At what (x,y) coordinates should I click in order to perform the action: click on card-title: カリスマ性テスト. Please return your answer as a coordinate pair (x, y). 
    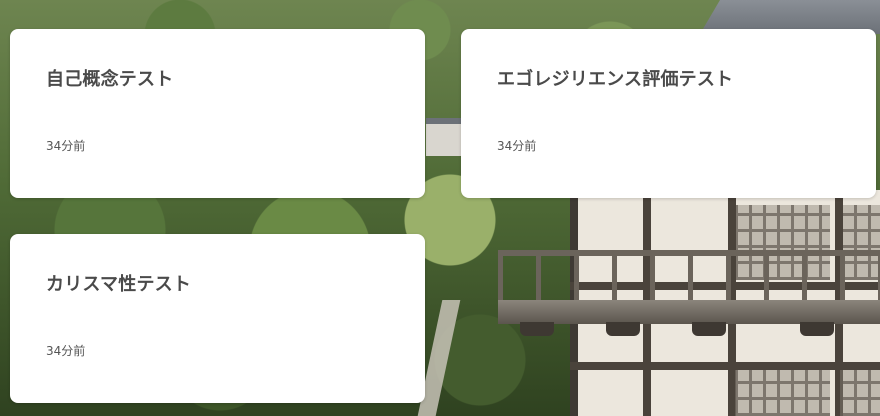
    Looking at the image, I should click on (119, 284).